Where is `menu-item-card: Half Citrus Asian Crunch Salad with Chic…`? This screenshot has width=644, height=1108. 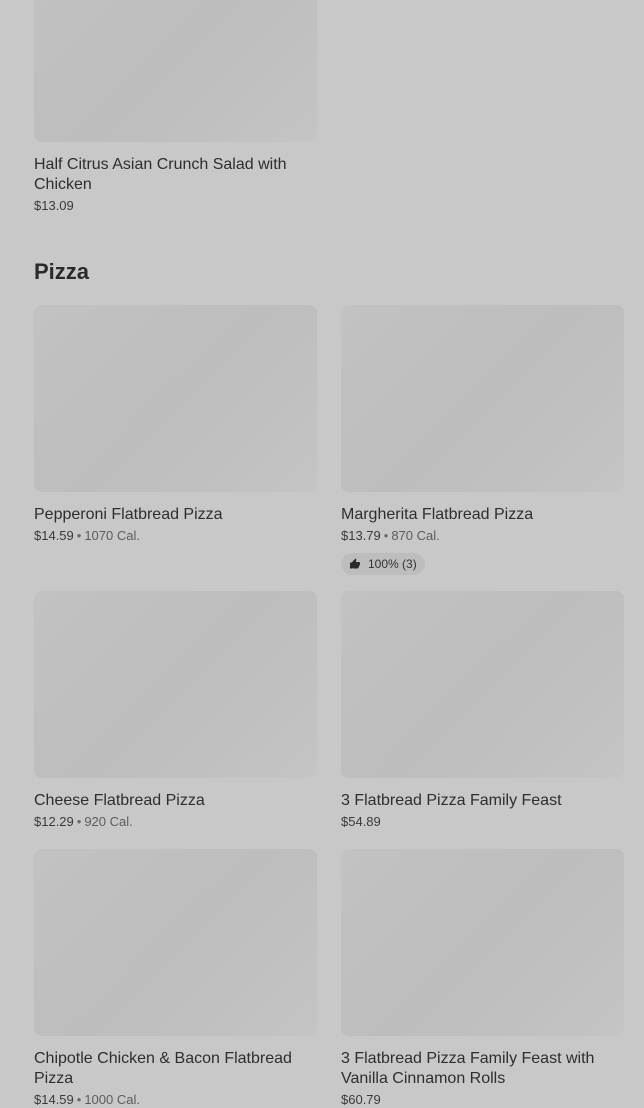
menu-item-card: Half Citrus Asian Crunch Salad with Chic… is located at coordinates (175, 107).